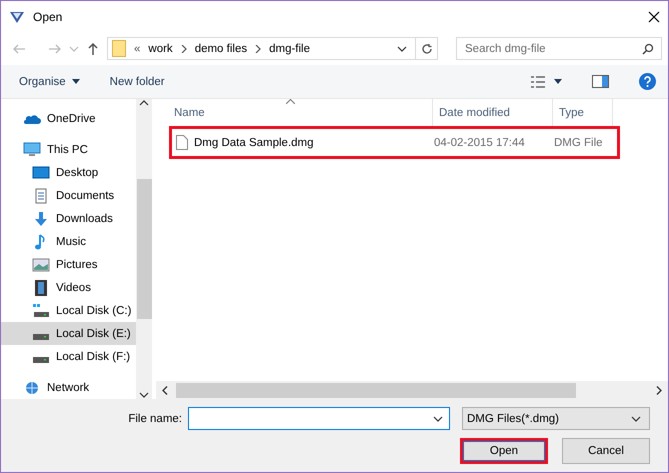 The image size is (669, 473). I want to click on refresh-icon, so click(426, 48).